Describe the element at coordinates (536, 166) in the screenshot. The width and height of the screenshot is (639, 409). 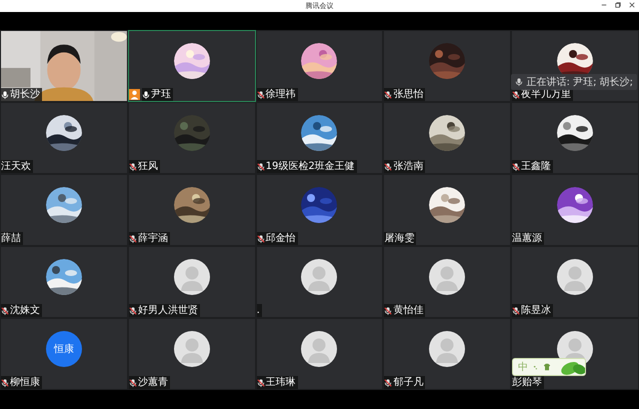
I see `participant-name: 王鑫隆` at that location.